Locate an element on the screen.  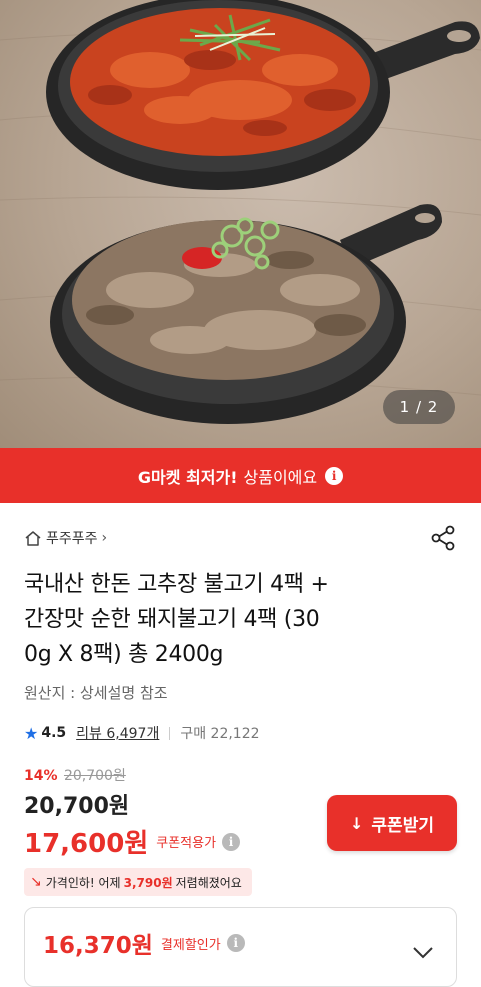
banner-text: 상품이에요 is located at coordinates (280, 477).